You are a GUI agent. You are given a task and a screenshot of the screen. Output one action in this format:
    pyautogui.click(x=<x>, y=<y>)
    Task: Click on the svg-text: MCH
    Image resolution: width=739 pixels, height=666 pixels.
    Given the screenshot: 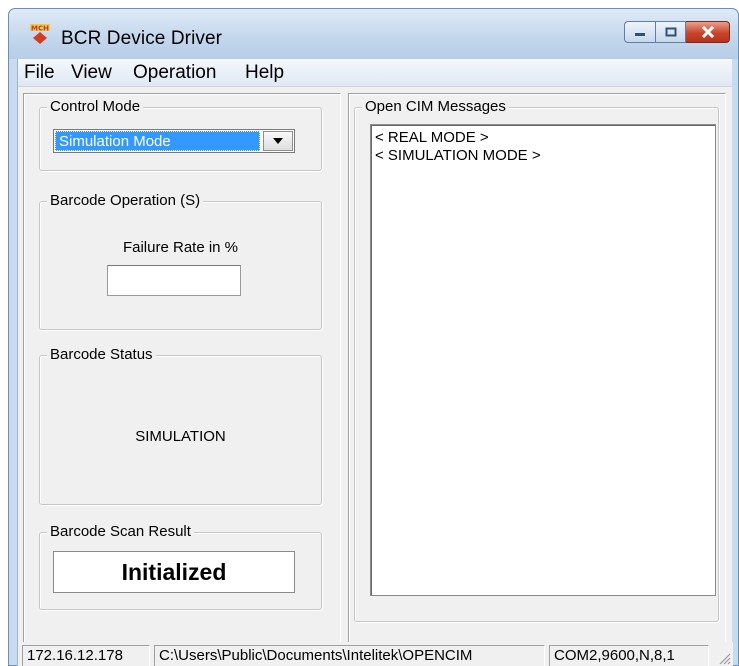 What is the action you would take?
    pyautogui.click(x=40, y=29)
    